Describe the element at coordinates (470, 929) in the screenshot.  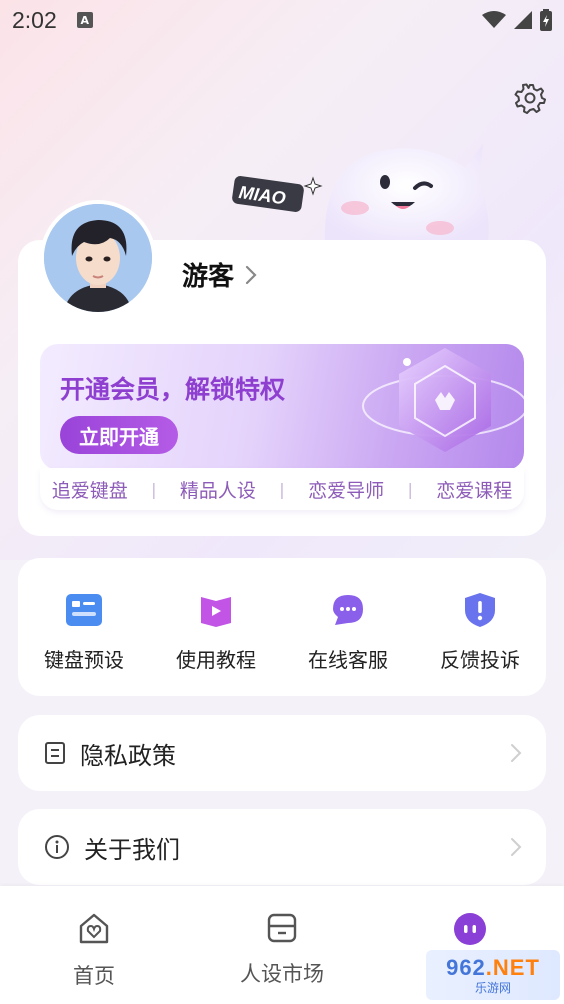
I see `profile-face-icon` at that location.